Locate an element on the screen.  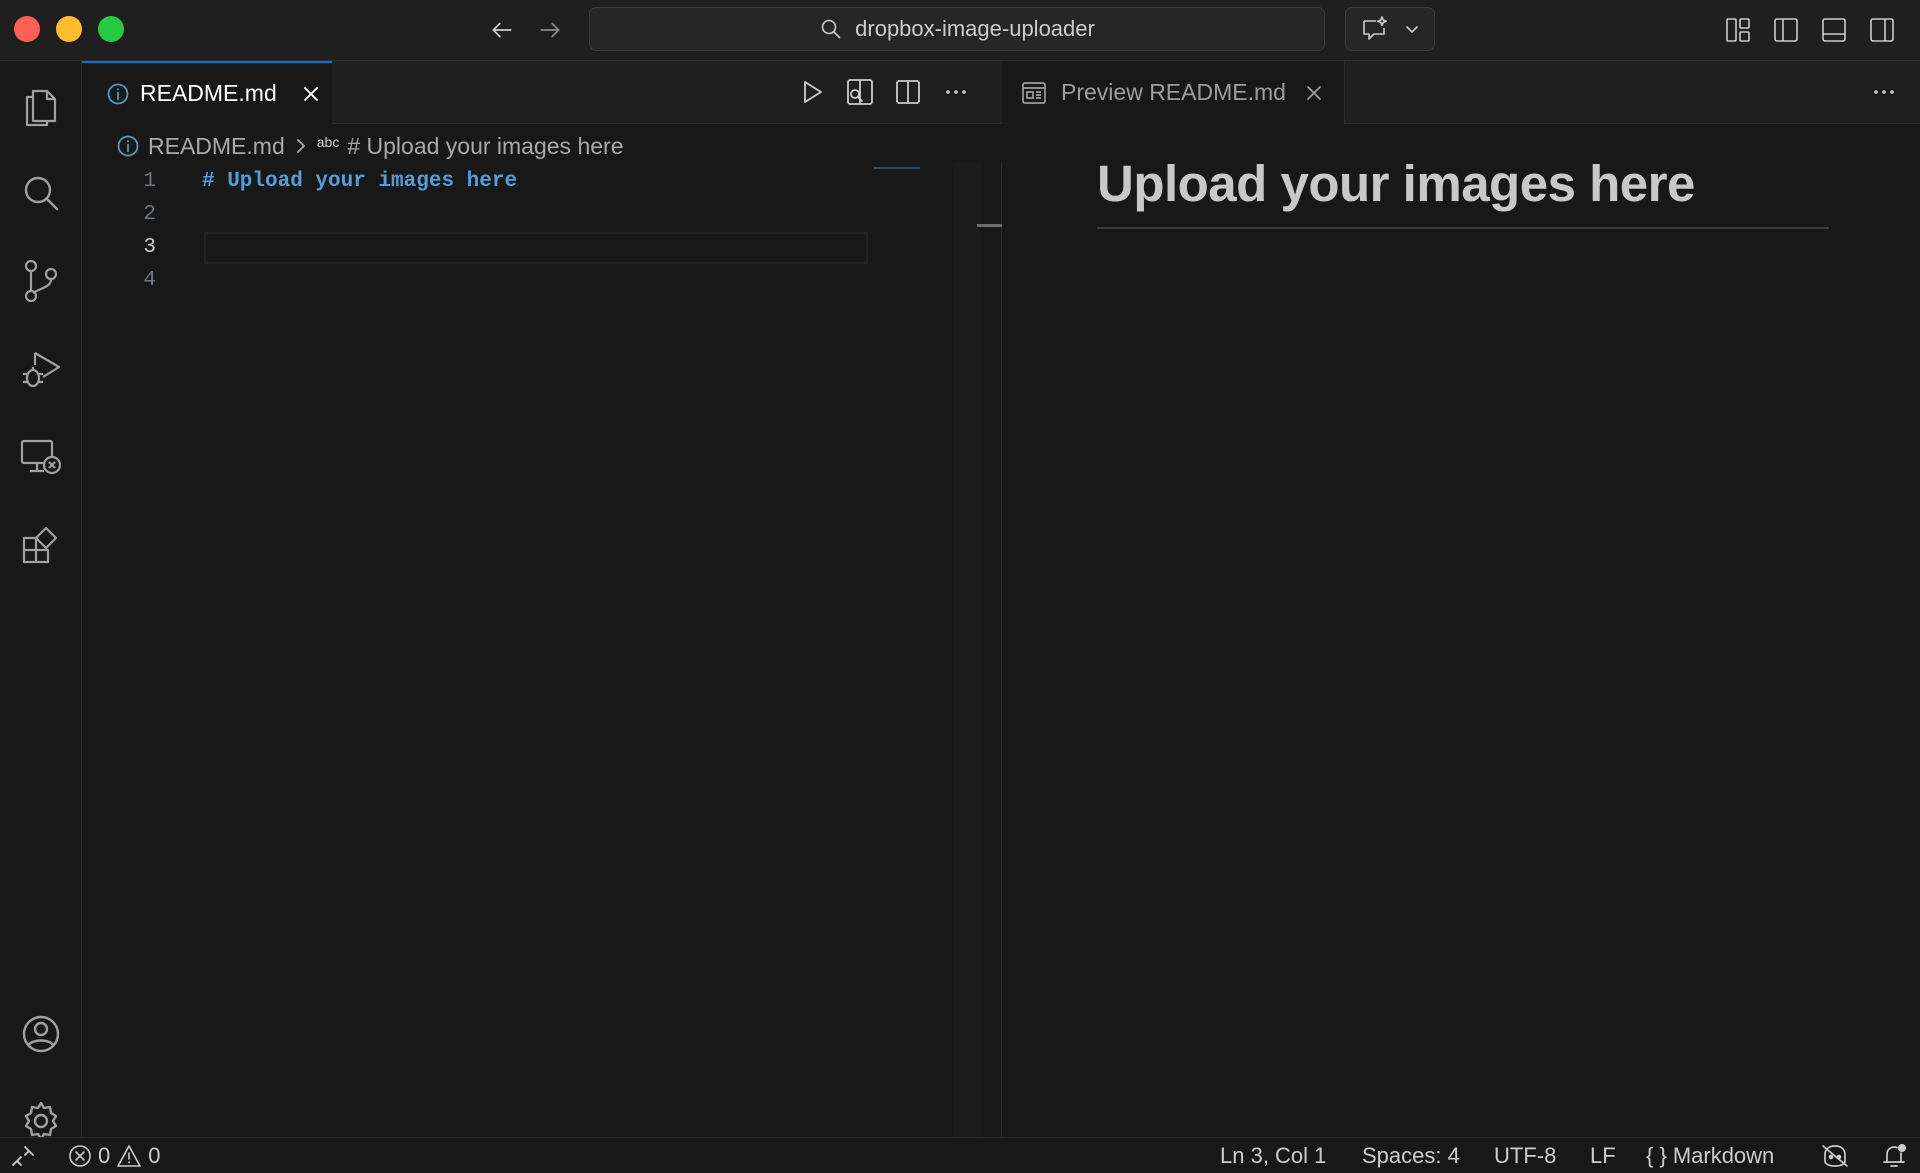
account-icon is located at coordinates (41, 1034).